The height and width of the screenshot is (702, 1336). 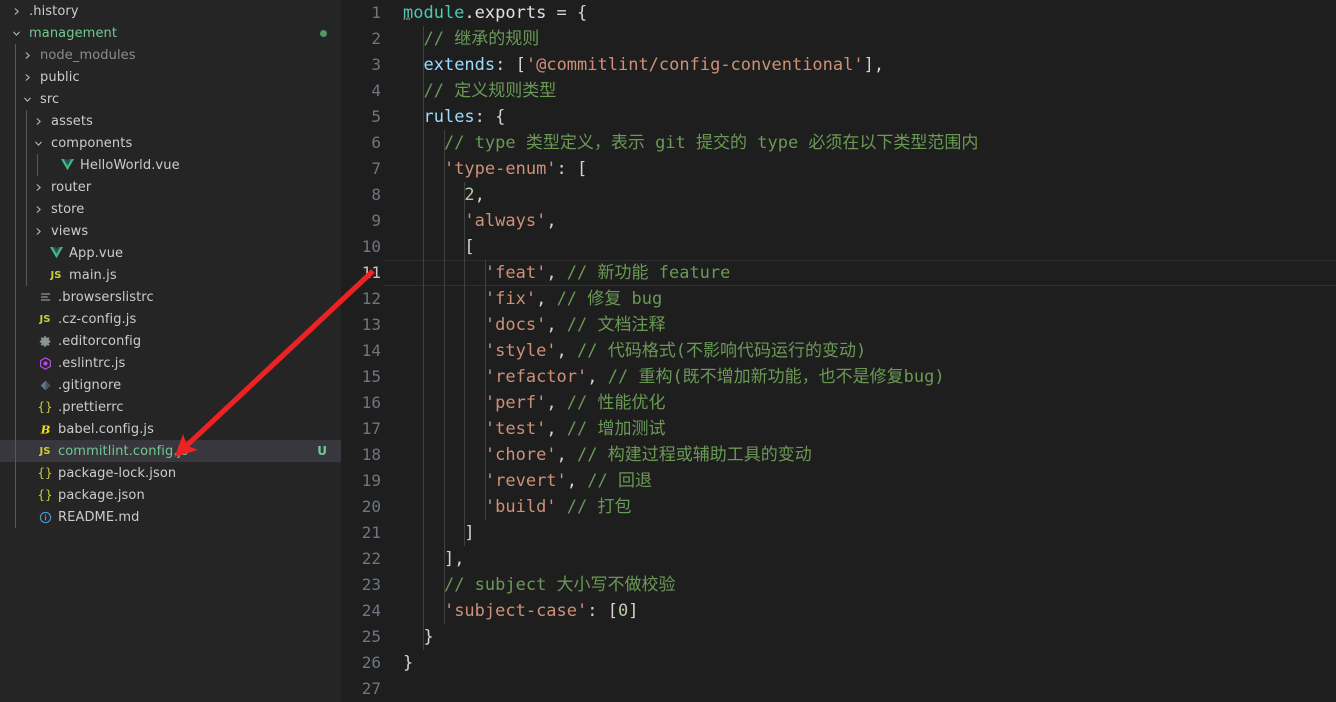 I want to click on code-line: 26}, so click(x=838, y=663).